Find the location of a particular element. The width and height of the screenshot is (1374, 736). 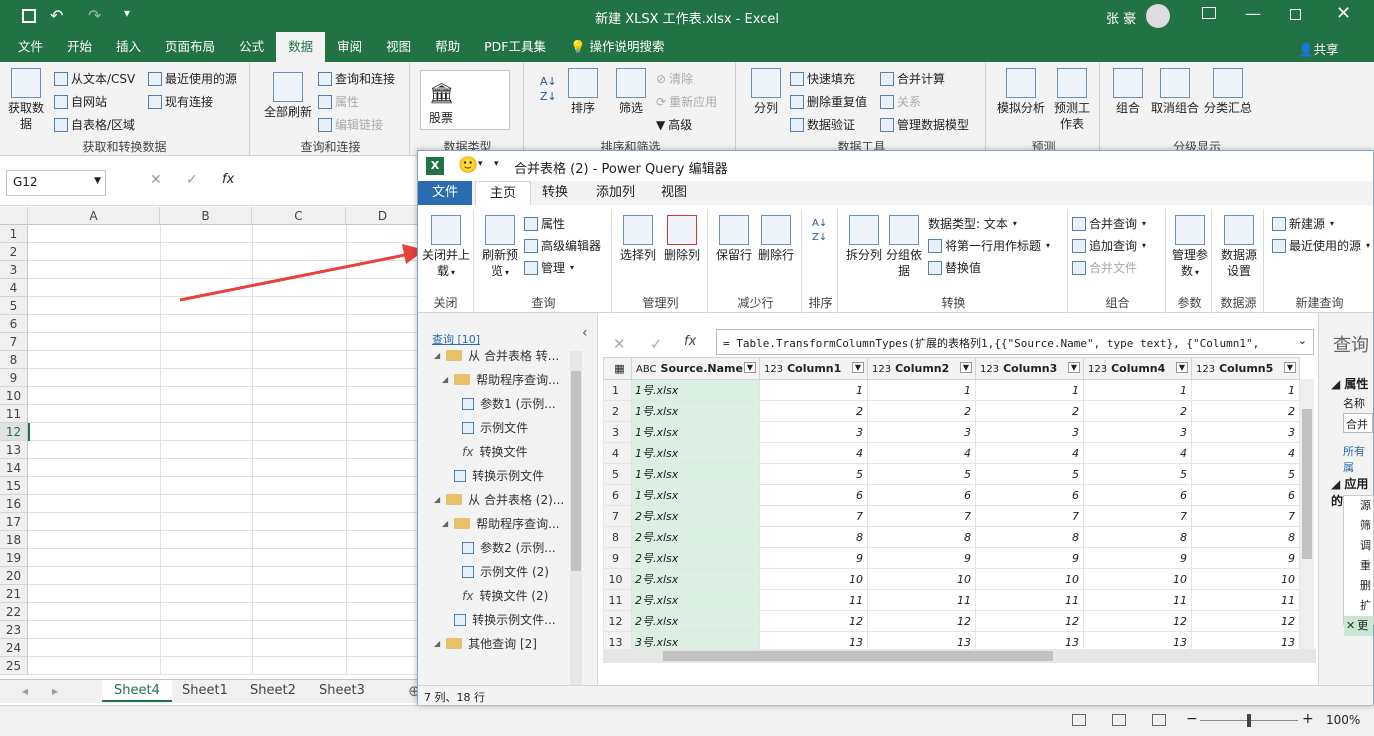

horizontal-scrollbar-thumb is located at coordinates (858, 656).